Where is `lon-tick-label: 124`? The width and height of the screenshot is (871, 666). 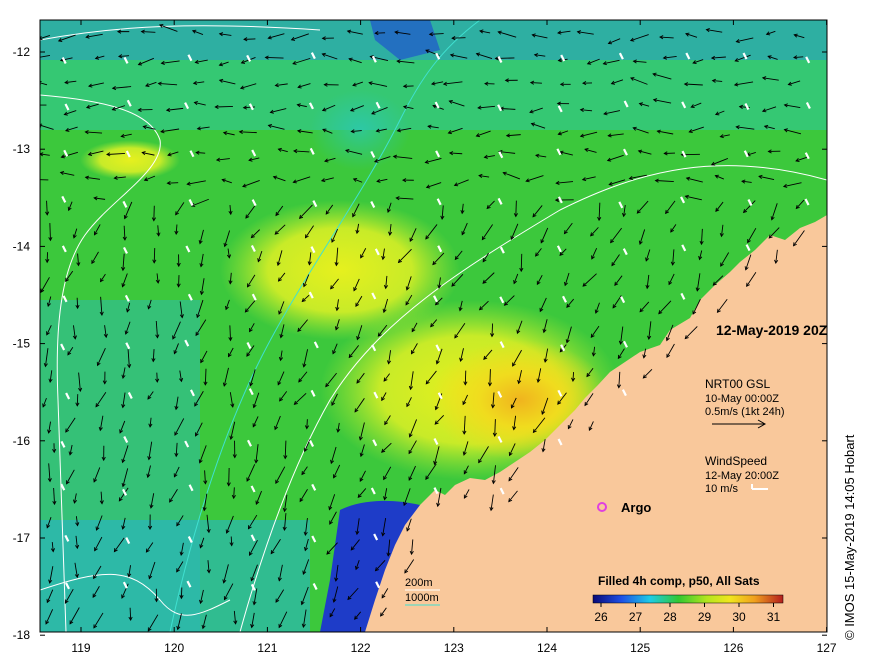 lon-tick-label: 124 is located at coordinates (547, 648).